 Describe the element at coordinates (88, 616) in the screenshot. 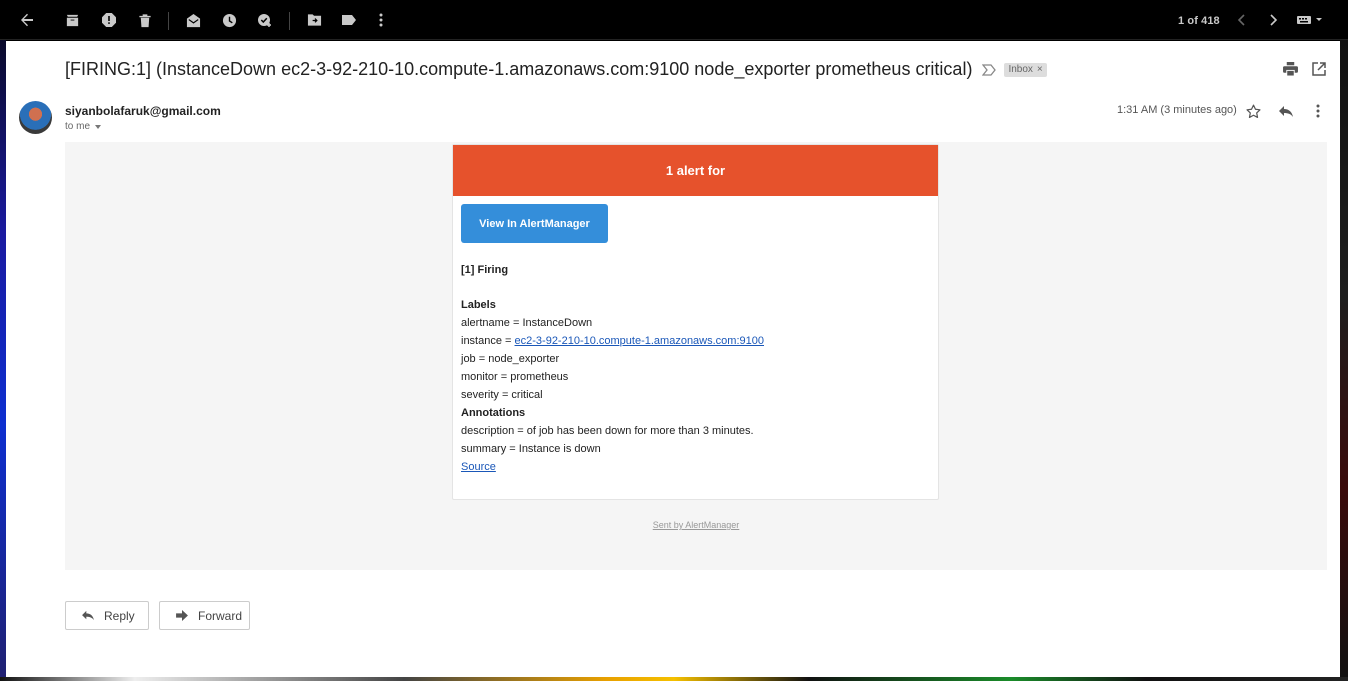

I see `reply-arrow-icon` at that location.